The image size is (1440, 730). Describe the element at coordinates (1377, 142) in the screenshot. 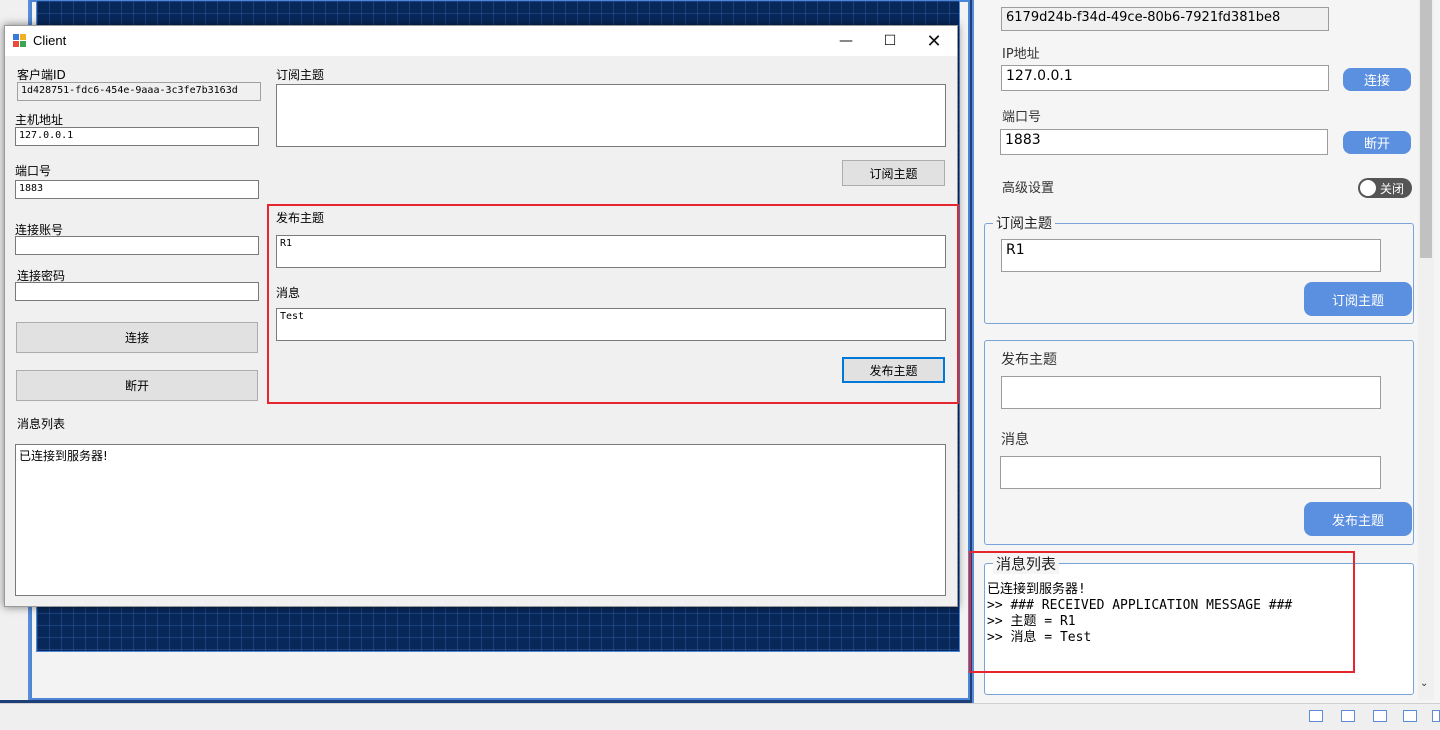

I see `server-disconnect-button: 断开` at that location.